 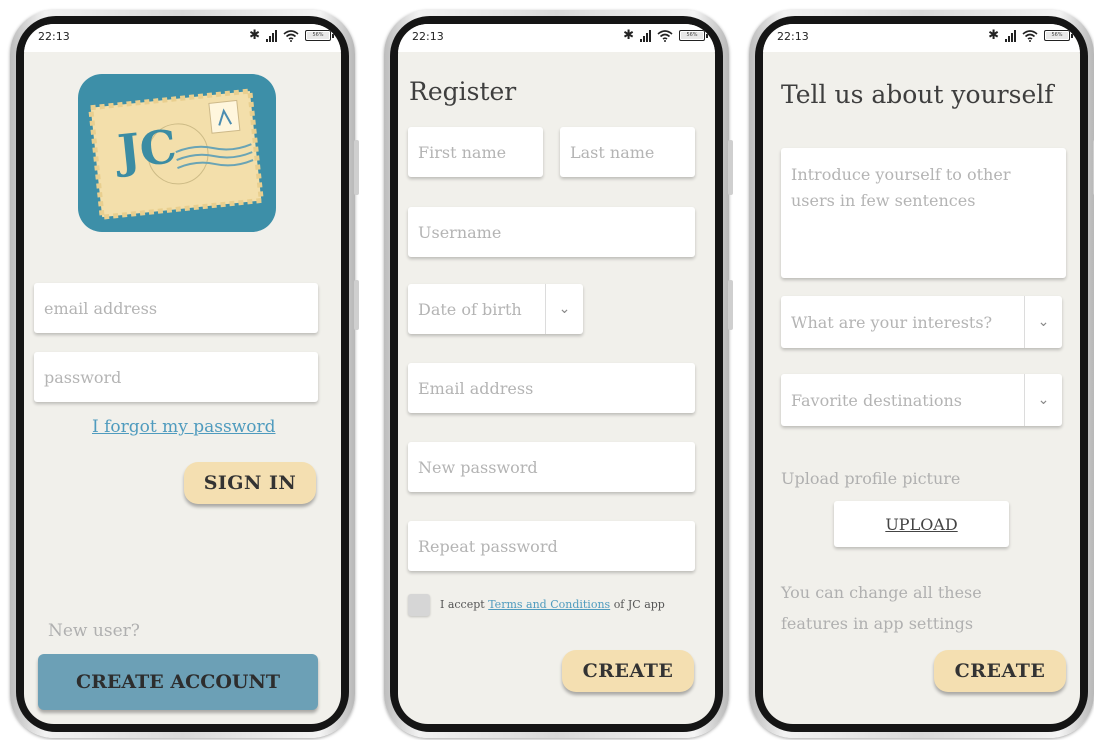 What do you see at coordinates (419, 605) in the screenshot?
I see `terms-checkbox` at bounding box center [419, 605].